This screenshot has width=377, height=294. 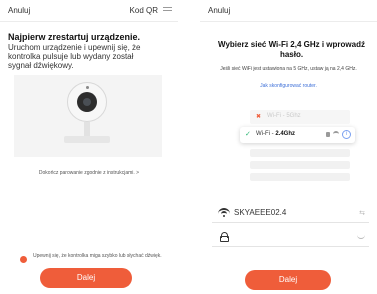 What do you see at coordinates (284, 116) in the screenshot?
I see `unsupported-network-label: Wi-Fi - 5Ghz` at bounding box center [284, 116].